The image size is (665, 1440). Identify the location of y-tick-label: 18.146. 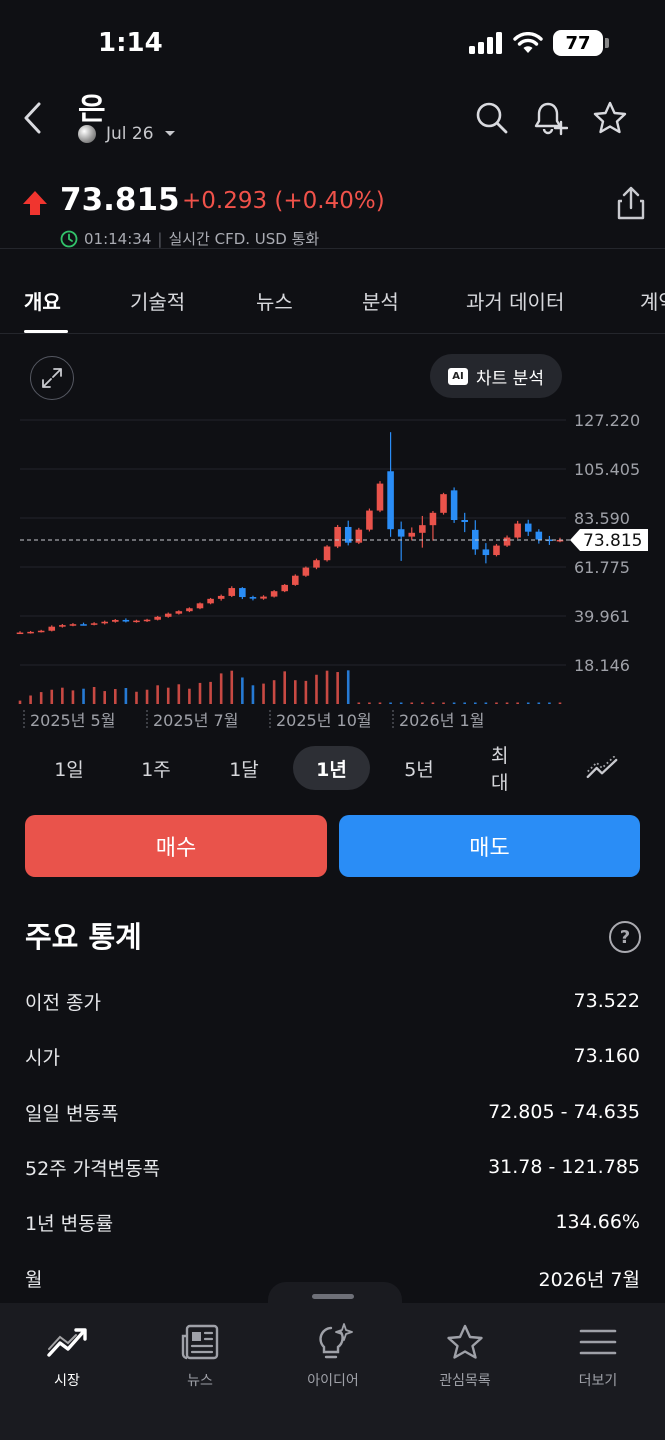
(602, 665).